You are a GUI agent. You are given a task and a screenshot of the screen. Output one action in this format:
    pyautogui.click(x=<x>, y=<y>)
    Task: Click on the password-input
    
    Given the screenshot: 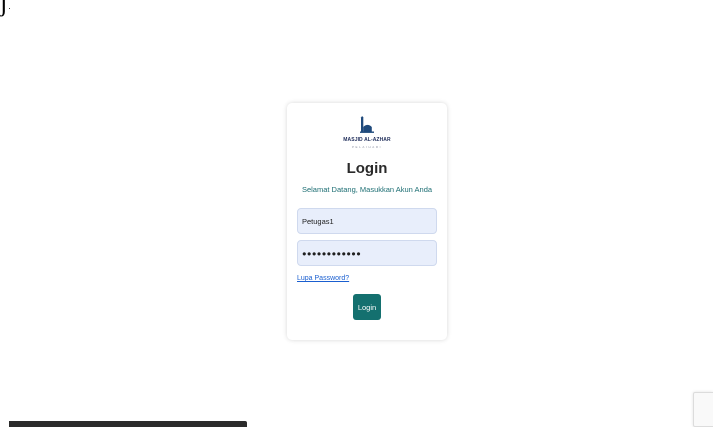 What is the action you would take?
    pyautogui.click(x=367, y=253)
    